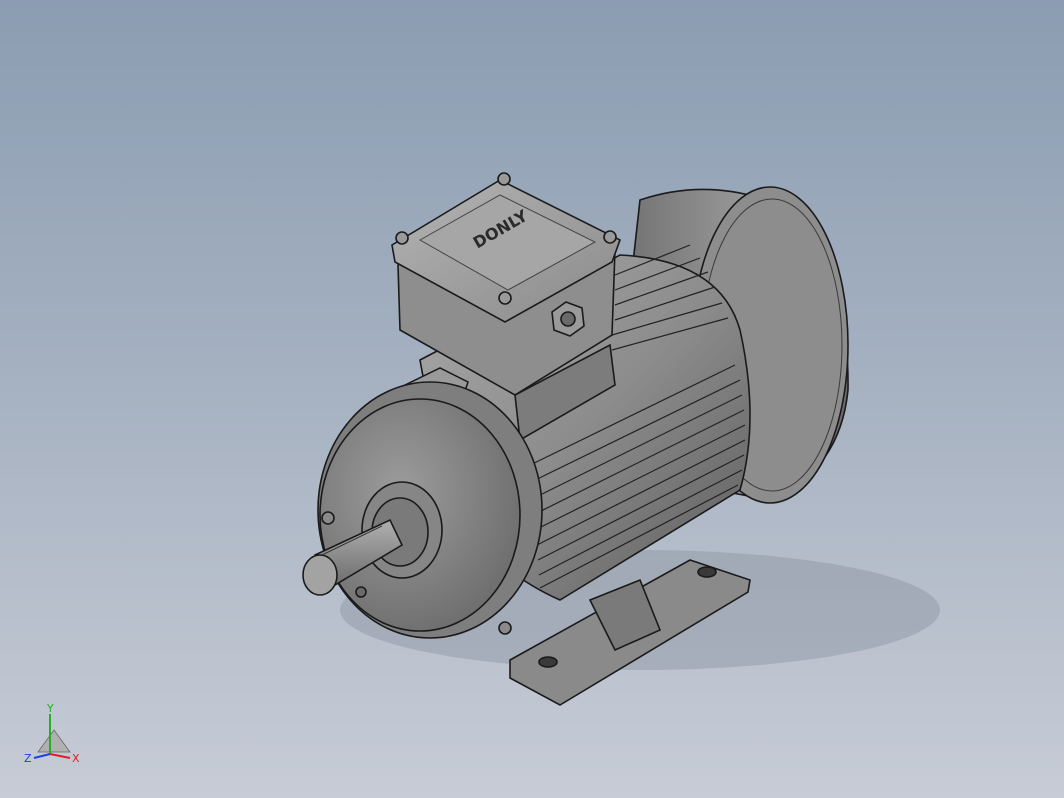  What do you see at coordinates (42, 756) in the screenshot?
I see `z-axis-icon` at bounding box center [42, 756].